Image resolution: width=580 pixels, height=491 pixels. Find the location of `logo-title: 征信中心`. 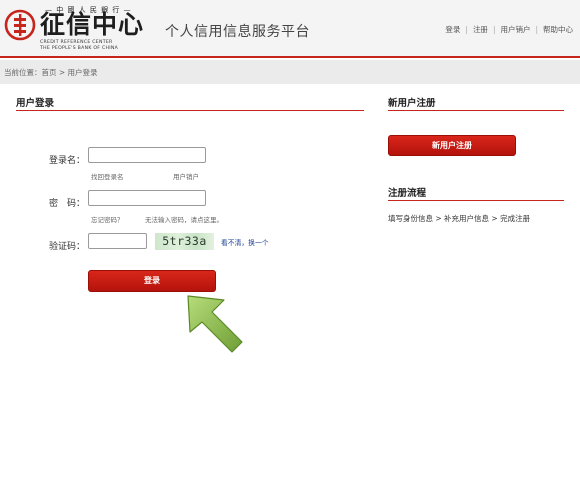

logo-title: 征信中心 is located at coordinates (92, 24).